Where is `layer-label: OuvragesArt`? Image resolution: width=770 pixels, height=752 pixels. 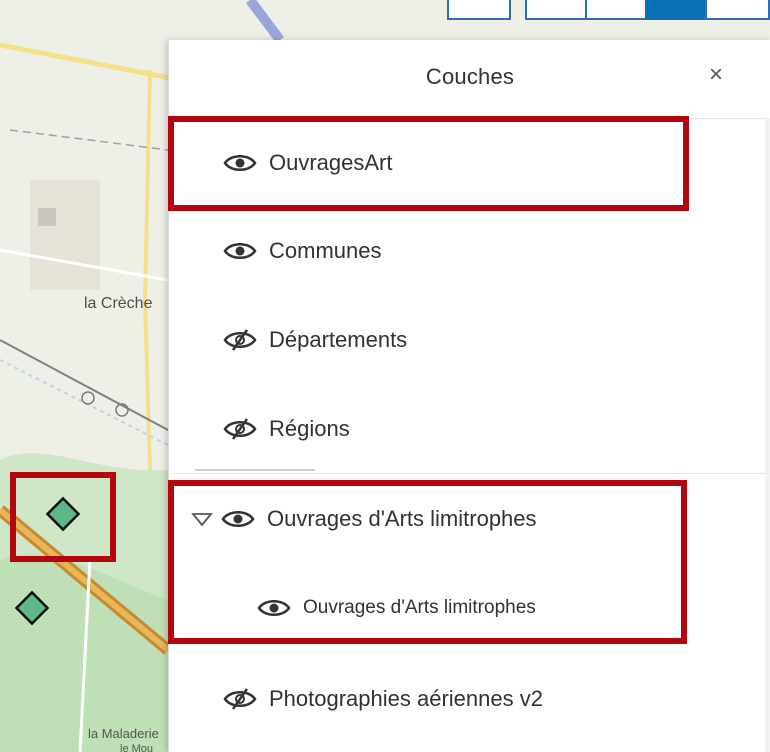
layer-label: OuvragesArt is located at coordinates (331, 162).